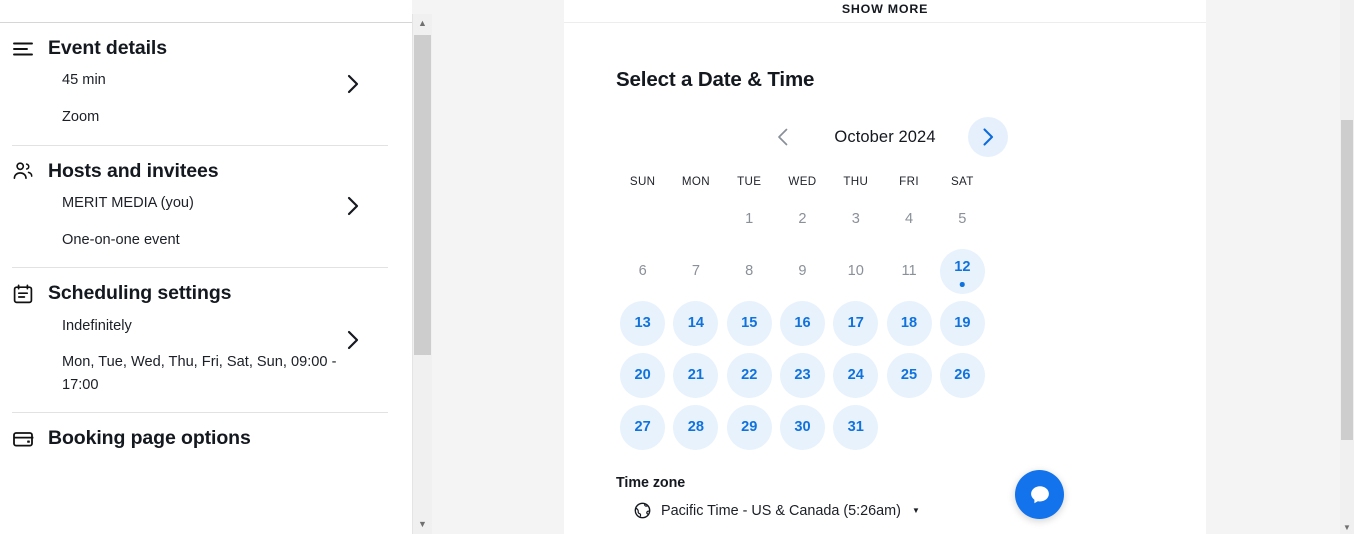 This screenshot has width=1354, height=534. I want to click on calendar-day-disabled: 7, so click(695, 271).